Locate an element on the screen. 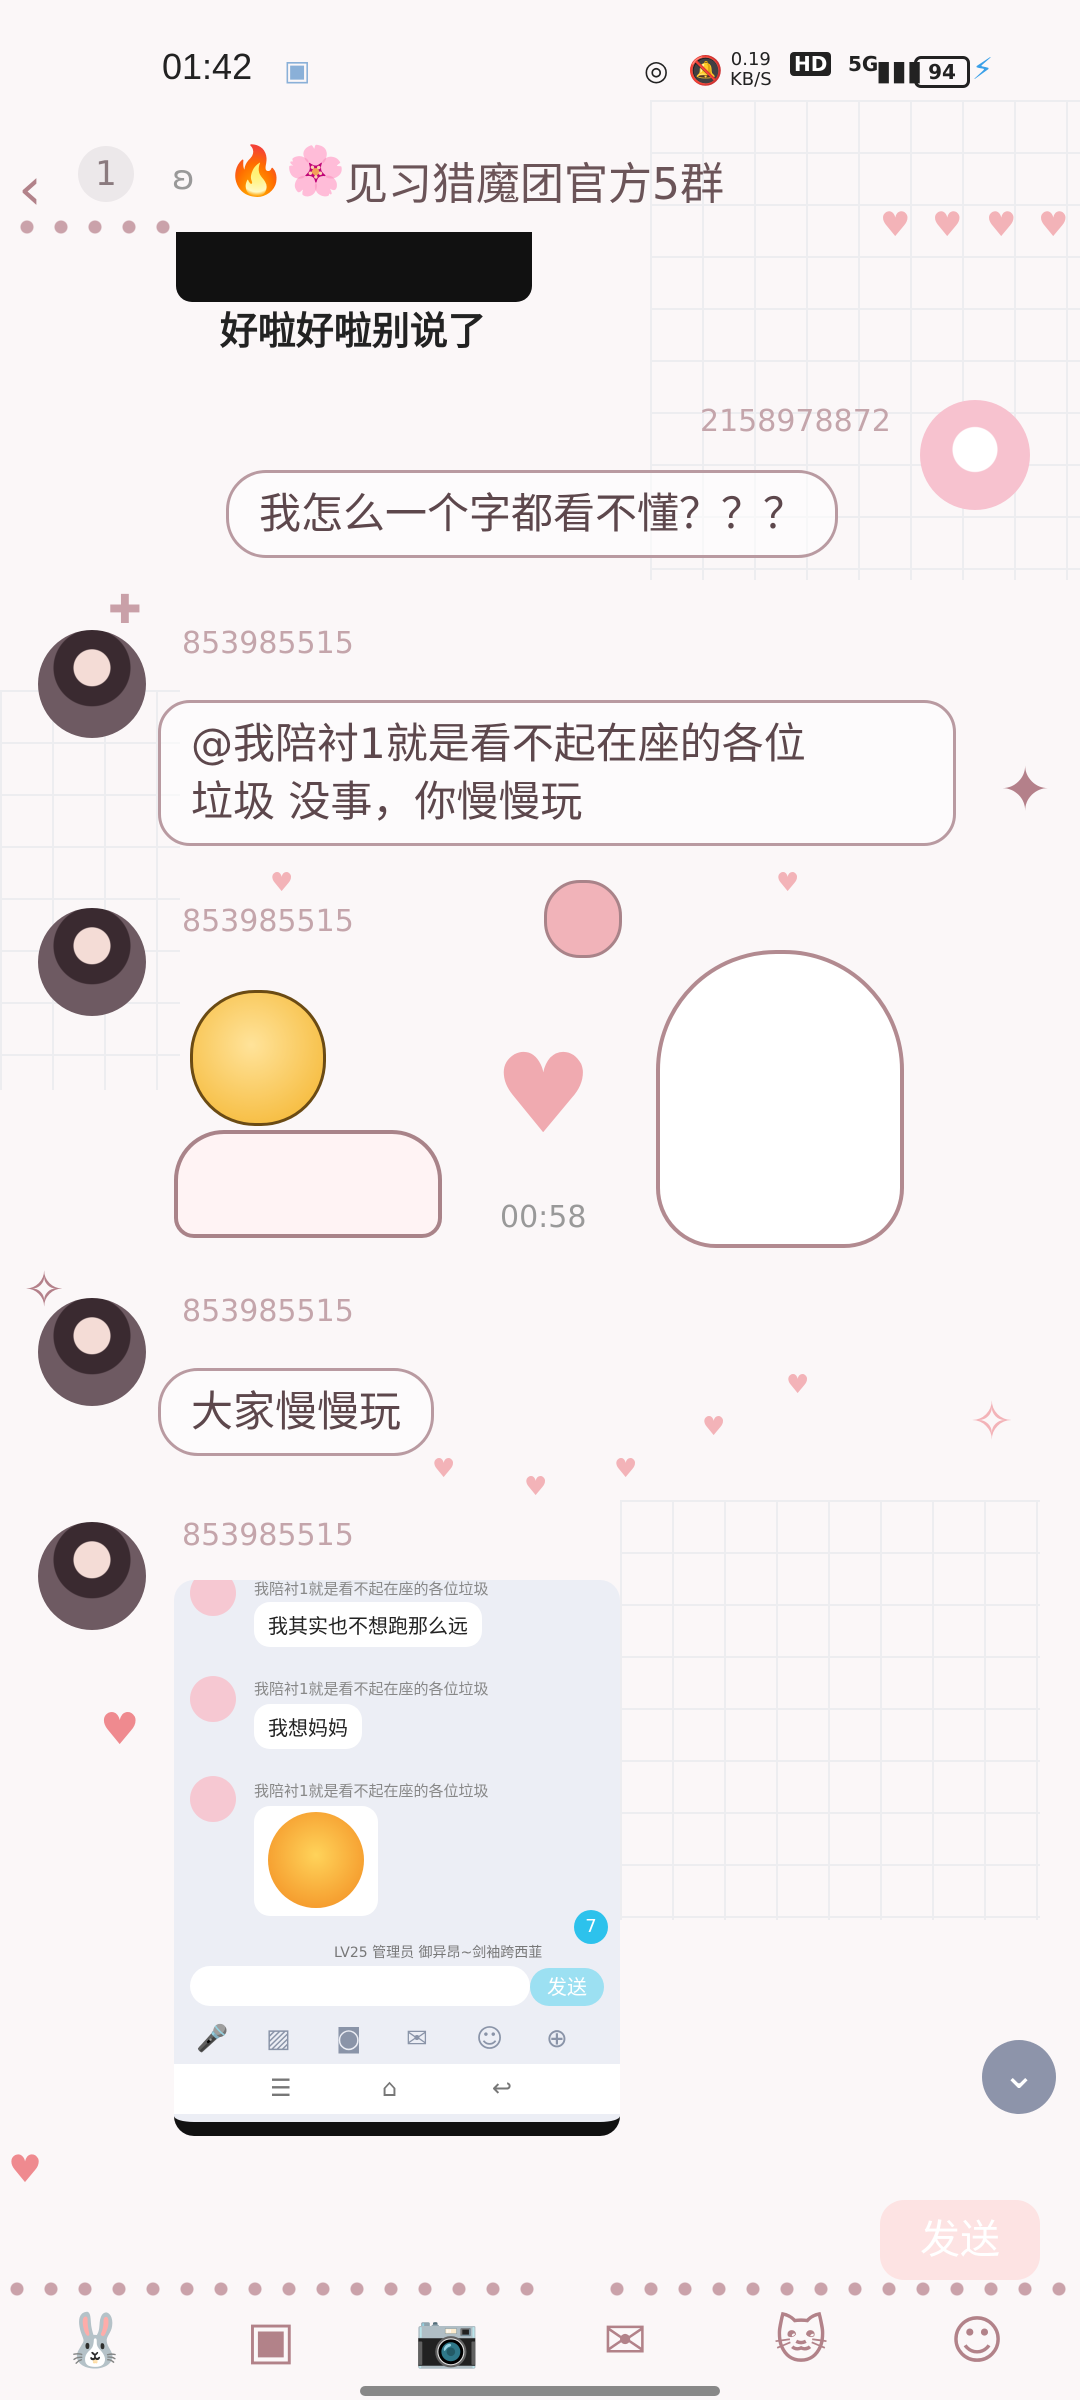 The height and width of the screenshot is (2400, 1080). more-icon: ☺ is located at coordinates (977, 2341).